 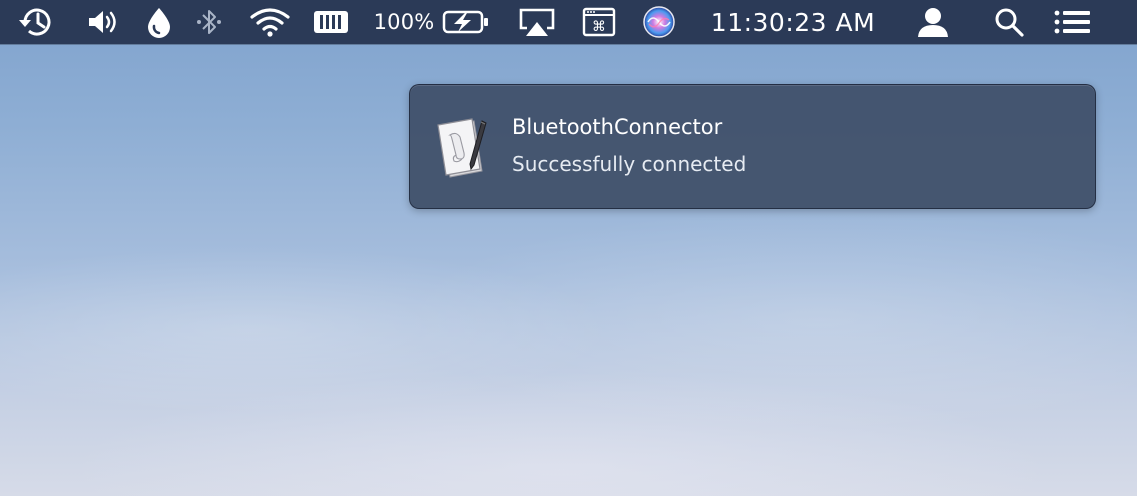 What do you see at coordinates (933, 22) in the screenshot?
I see `user-icon` at bounding box center [933, 22].